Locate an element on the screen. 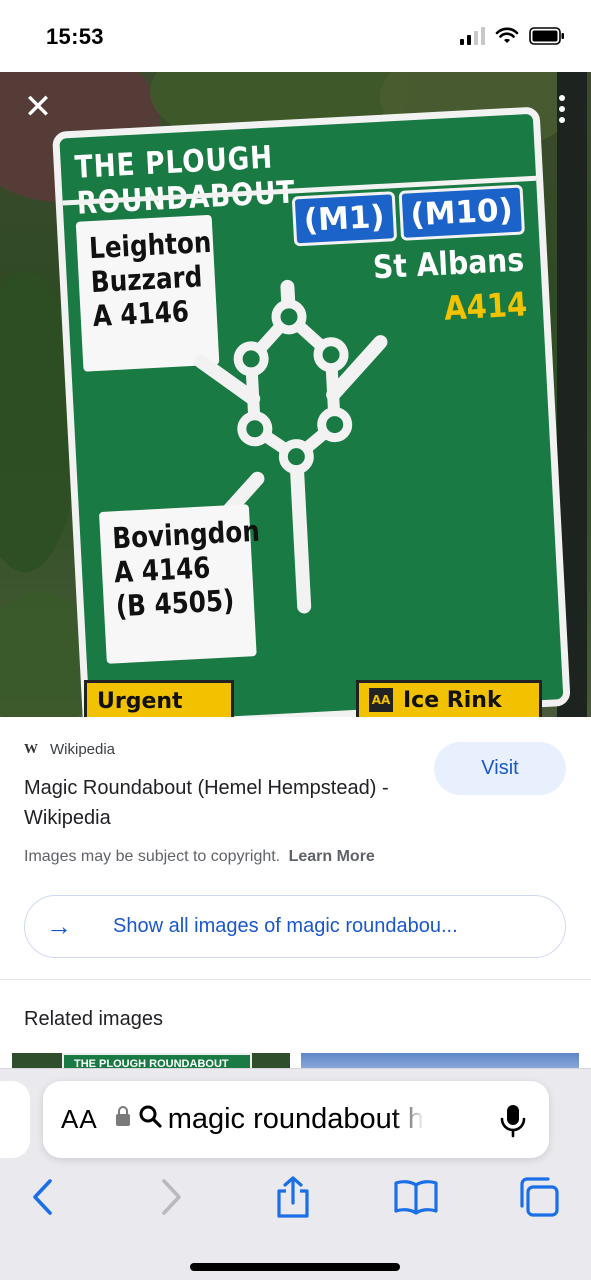 This screenshot has height=1280, width=591. related-images-title: Related images is located at coordinates (93, 1019).